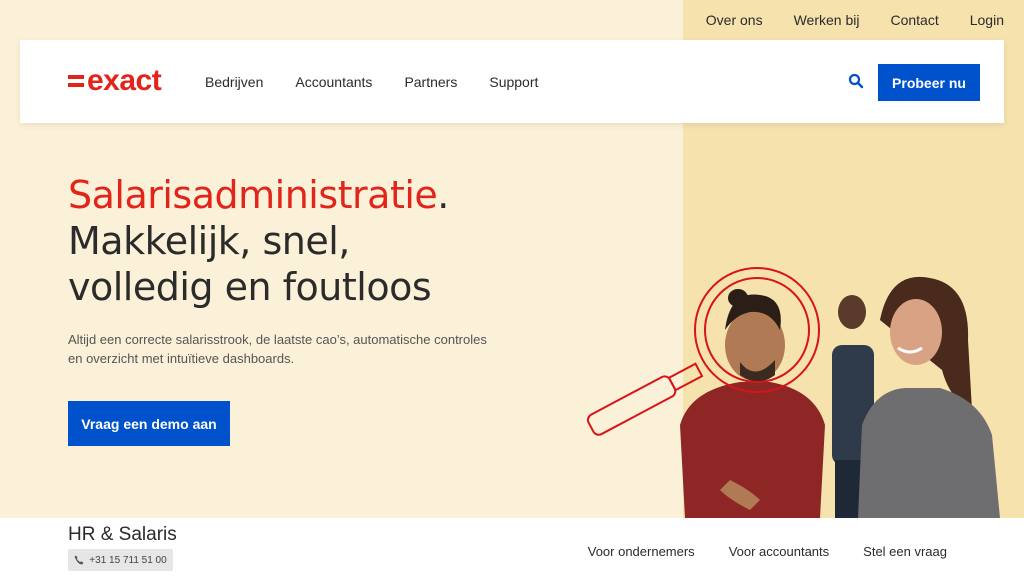  I want to click on phone-number: +31 15 711 51 00, so click(128, 560).